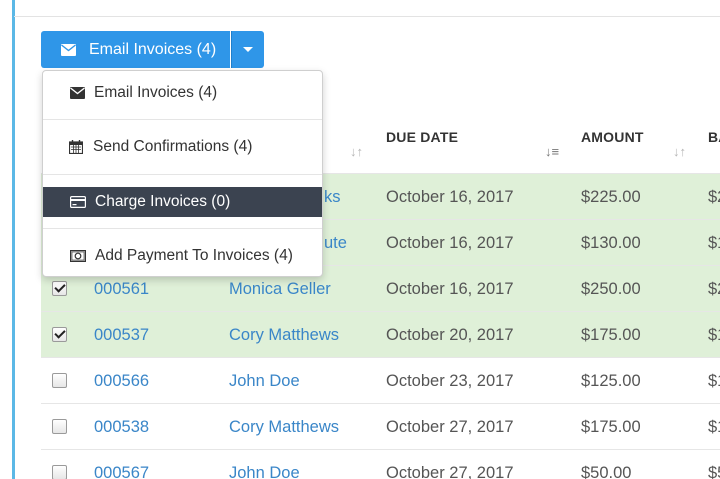 The height and width of the screenshot is (479, 720). I want to click on table-row: 000567 John Doe October 27, 2017 $50.00 $5, so click(380, 464).